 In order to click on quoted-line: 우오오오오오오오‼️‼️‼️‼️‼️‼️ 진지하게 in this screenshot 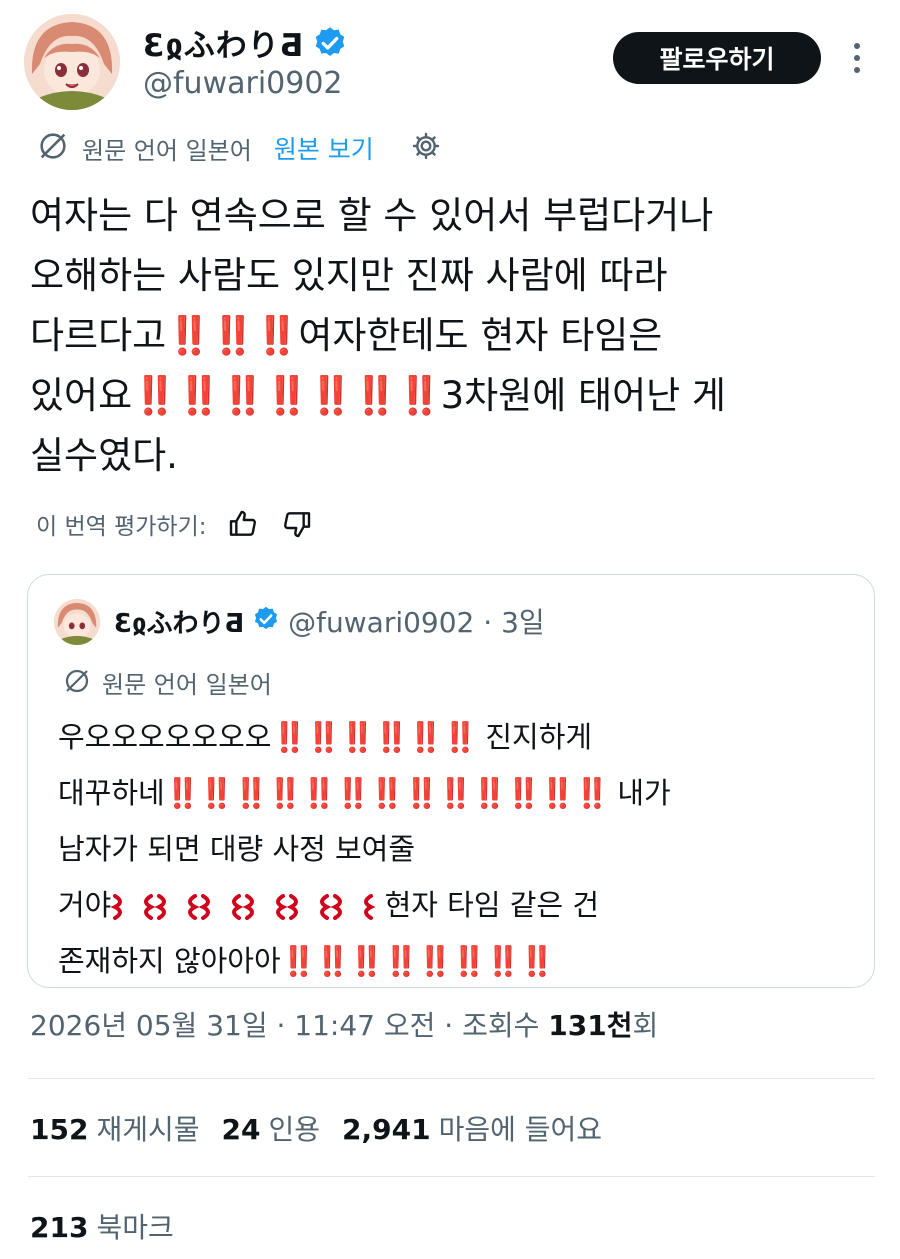, I will do `click(325, 737)`.